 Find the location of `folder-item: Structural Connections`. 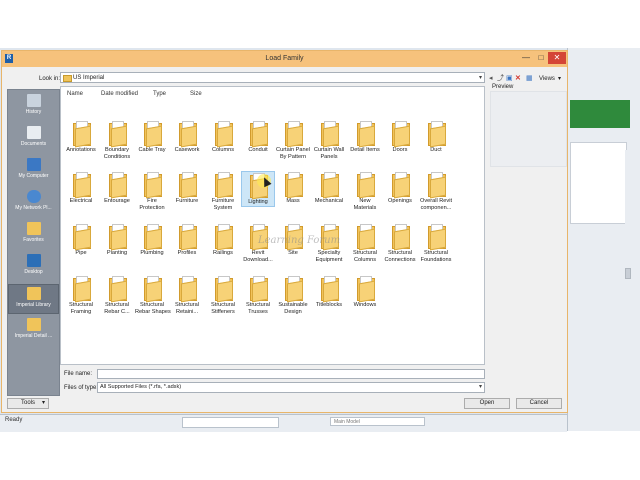

folder-item: Structural Connections is located at coordinates (400, 243).